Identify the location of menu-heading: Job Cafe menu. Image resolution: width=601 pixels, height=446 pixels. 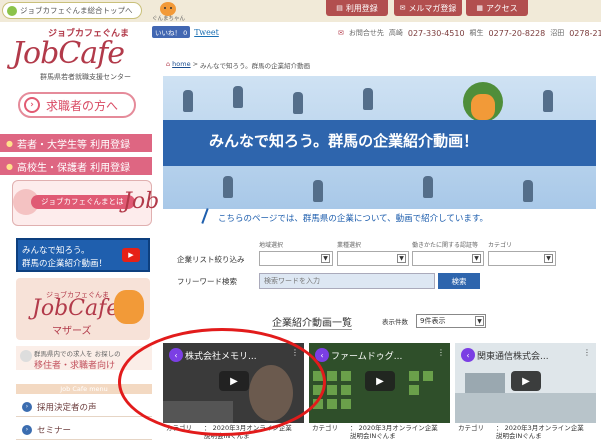
(84, 389).